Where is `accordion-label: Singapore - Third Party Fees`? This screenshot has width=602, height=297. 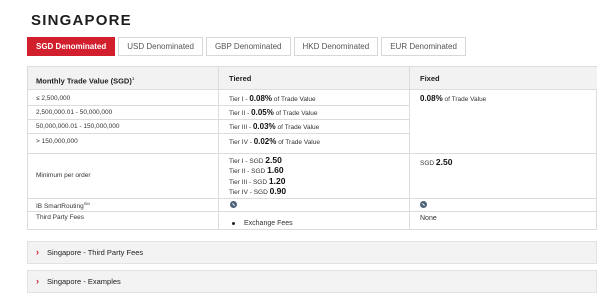
accordion-label: Singapore - Third Party Fees is located at coordinates (95, 252).